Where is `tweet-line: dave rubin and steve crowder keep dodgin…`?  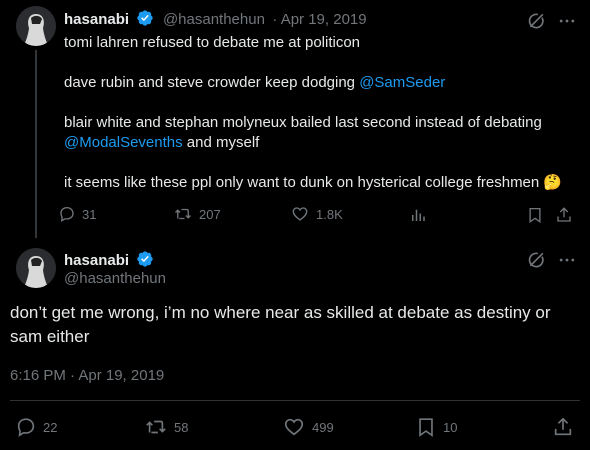 tweet-line: dave rubin and steve crowder keep dodgin… is located at coordinates (319, 83).